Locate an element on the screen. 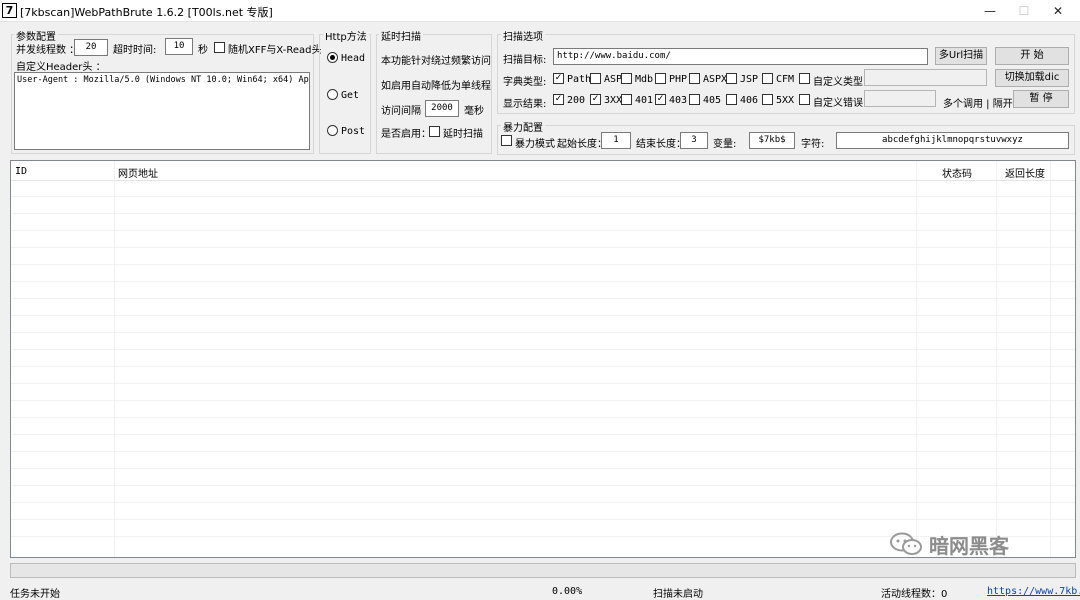  interval-input: 2000 is located at coordinates (442, 108).